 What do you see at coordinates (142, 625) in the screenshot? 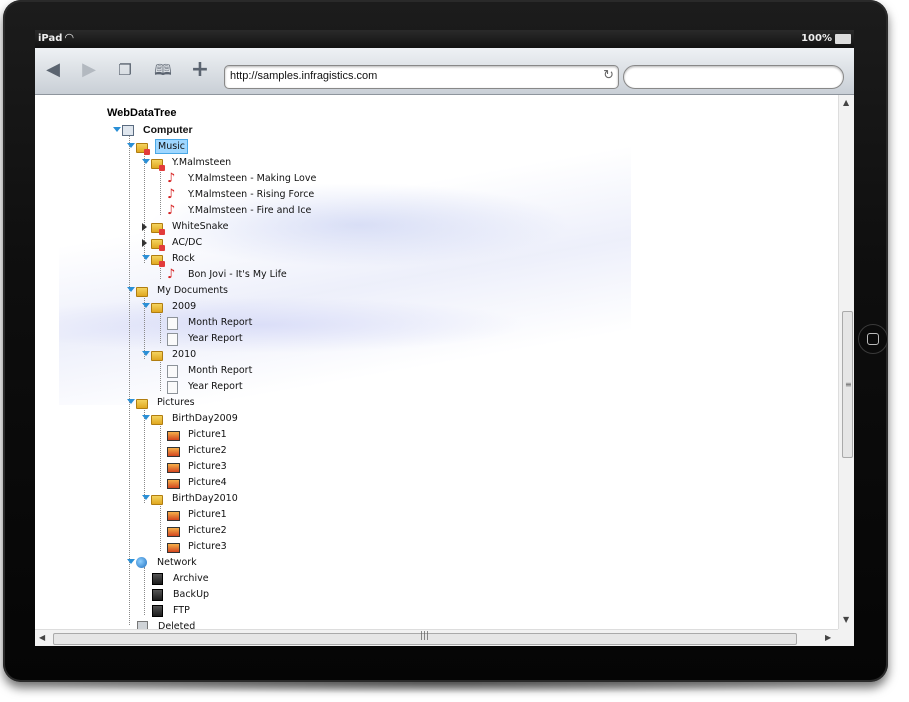
I see `trash-icon` at bounding box center [142, 625].